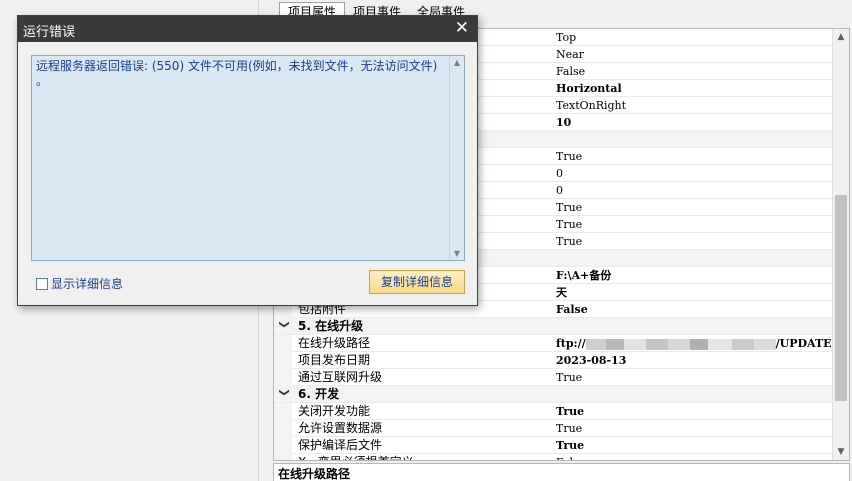 The height and width of the screenshot is (481, 852). What do you see at coordinates (49, 32) in the screenshot?
I see `dialog-title: 运行错误` at bounding box center [49, 32].